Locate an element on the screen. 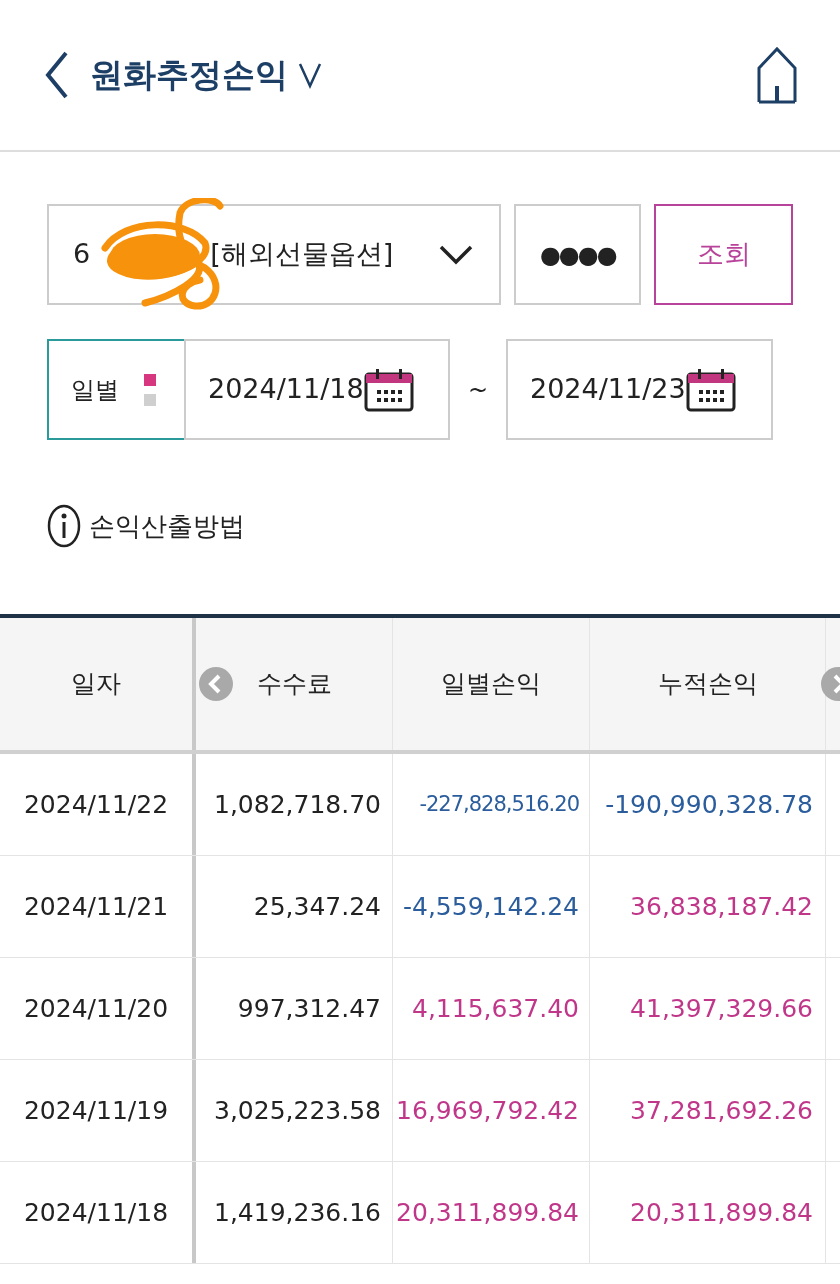  daily-profit-cell: 4,115,637.40 is located at coordinates (491, 1008).